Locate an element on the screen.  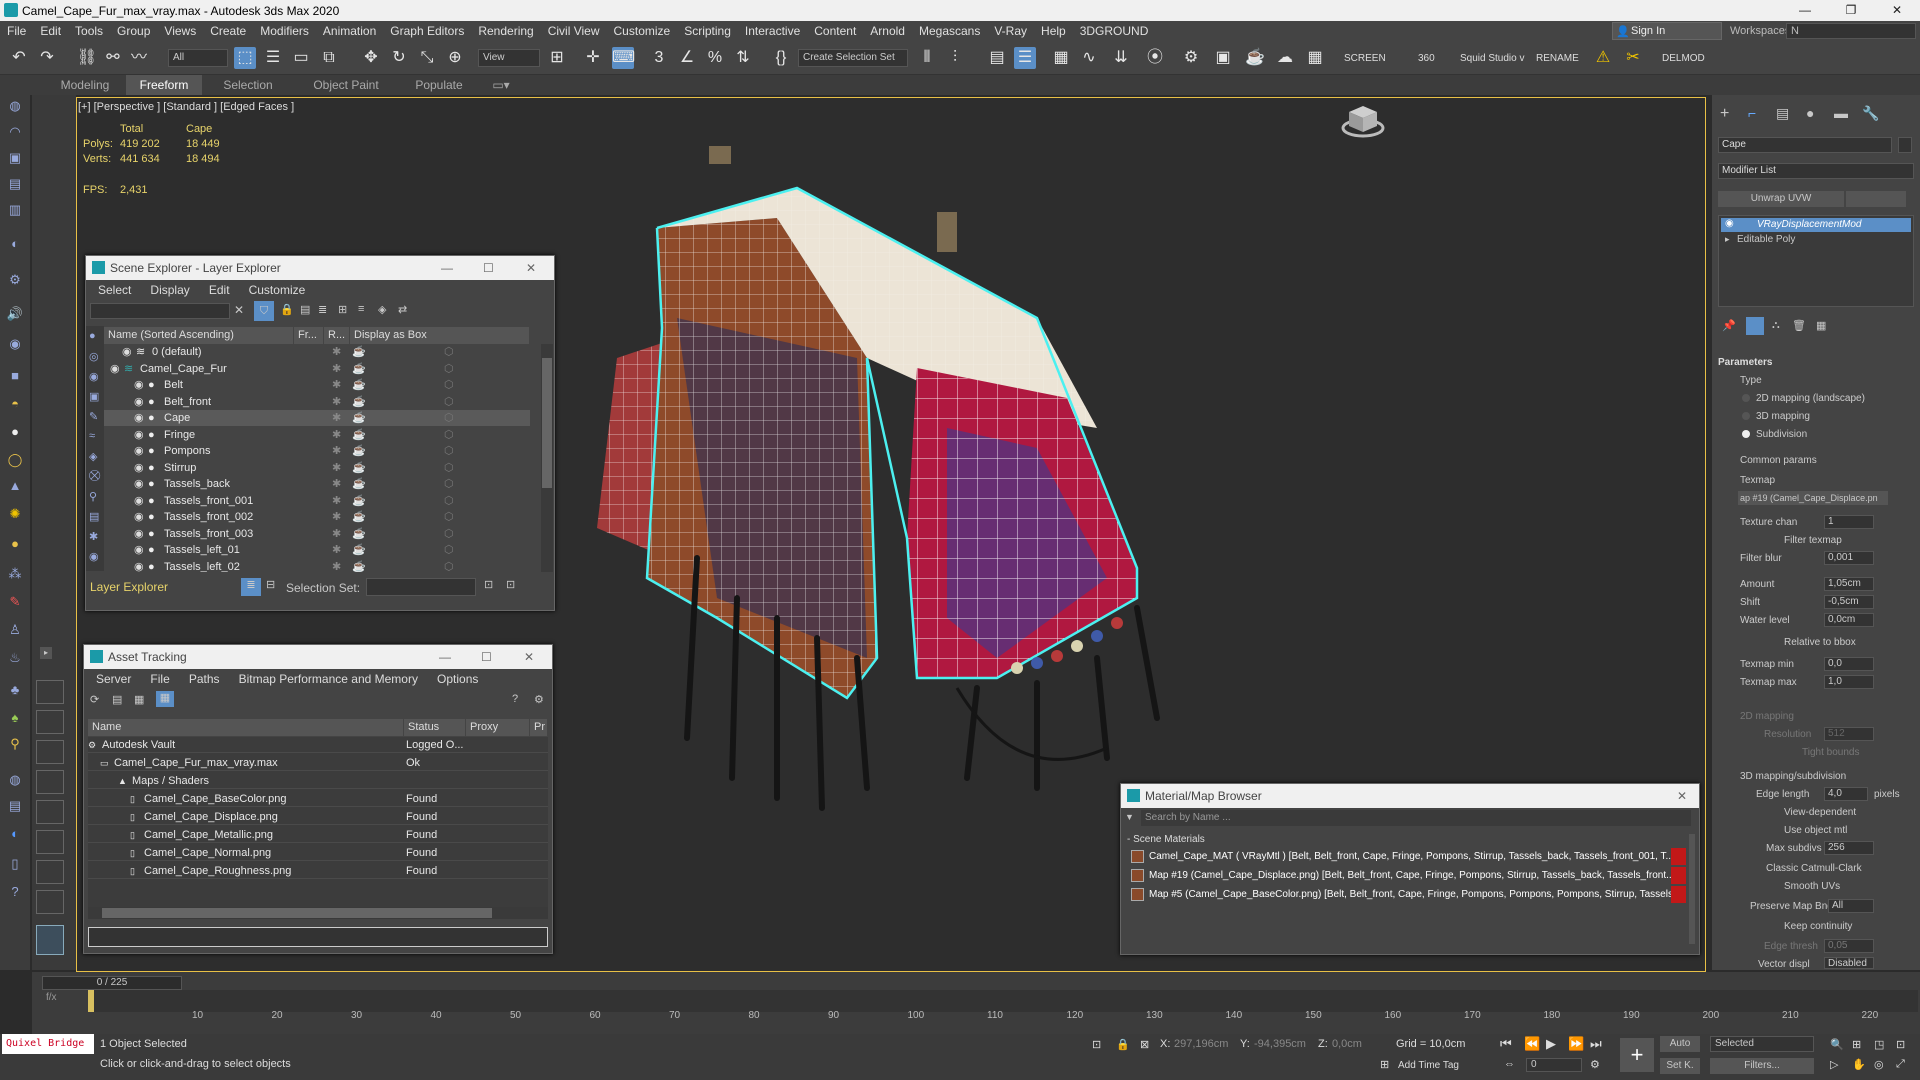
help-circle-icon: ? is located at coordinates (15, 892).